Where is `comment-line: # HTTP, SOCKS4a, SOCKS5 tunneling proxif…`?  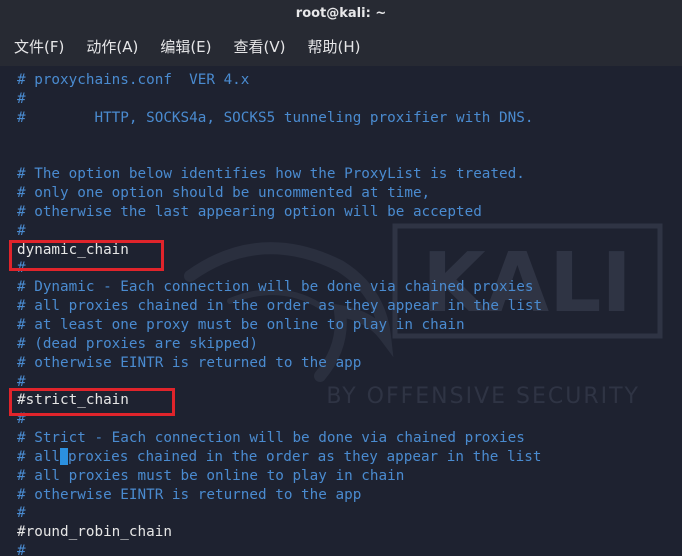
comment-line: # HTTP, SOCKS4a, SOCKS5 tunneling proxif… is located at coordinates (275, 117).